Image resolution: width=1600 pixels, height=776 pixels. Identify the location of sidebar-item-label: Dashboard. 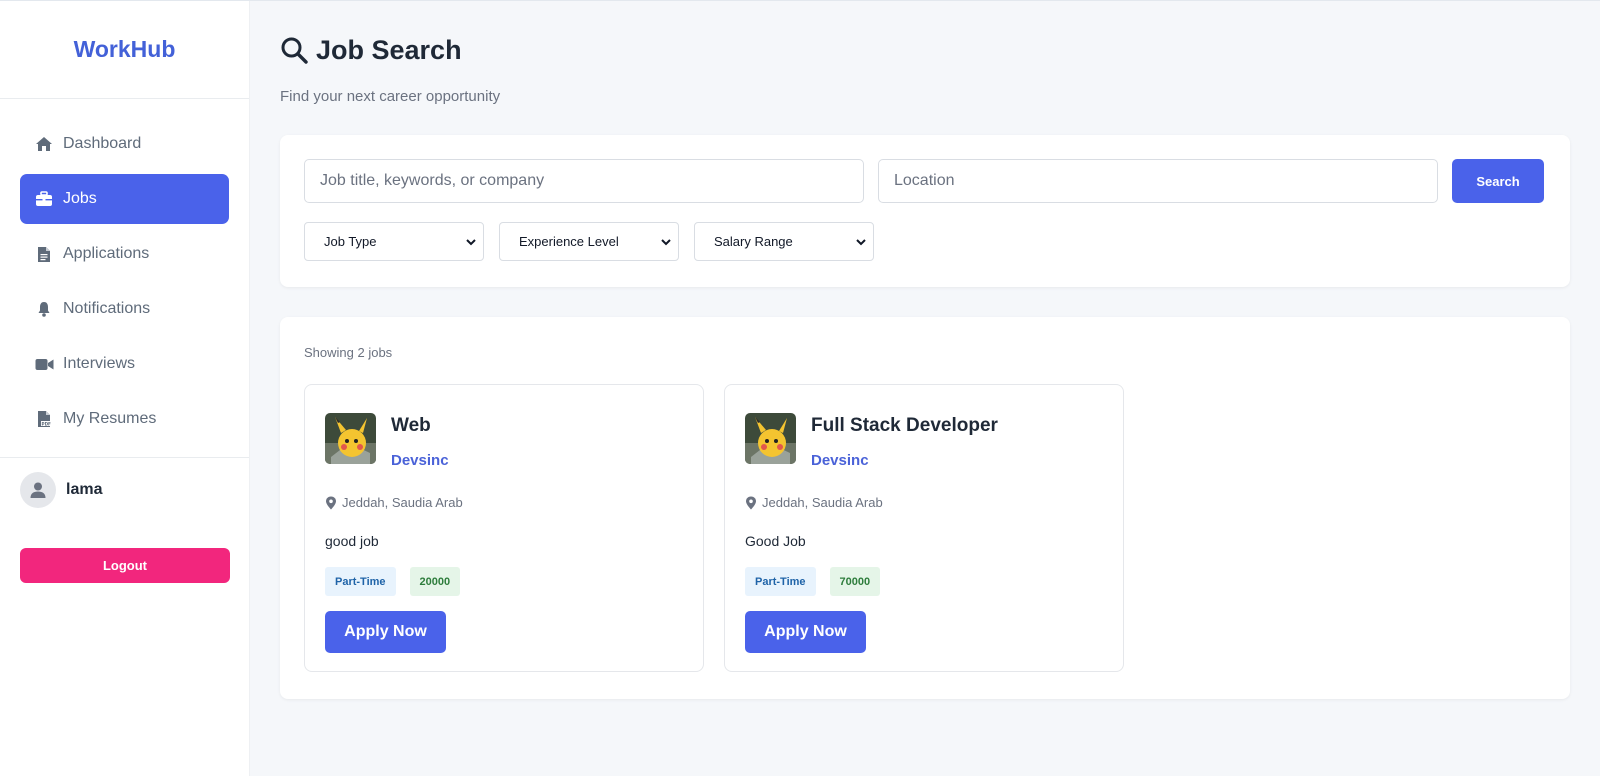
(102, 143).